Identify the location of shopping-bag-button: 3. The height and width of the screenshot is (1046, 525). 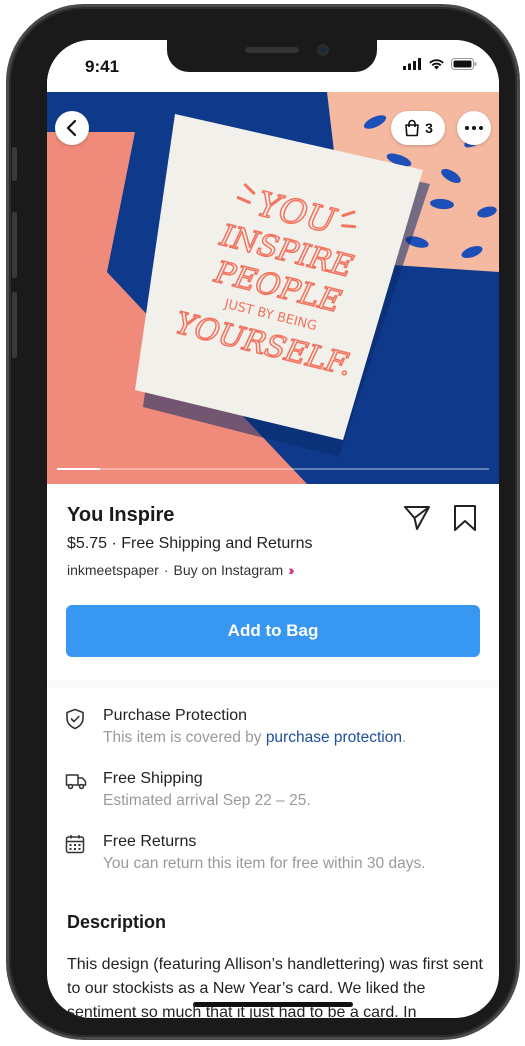
(418, 128).